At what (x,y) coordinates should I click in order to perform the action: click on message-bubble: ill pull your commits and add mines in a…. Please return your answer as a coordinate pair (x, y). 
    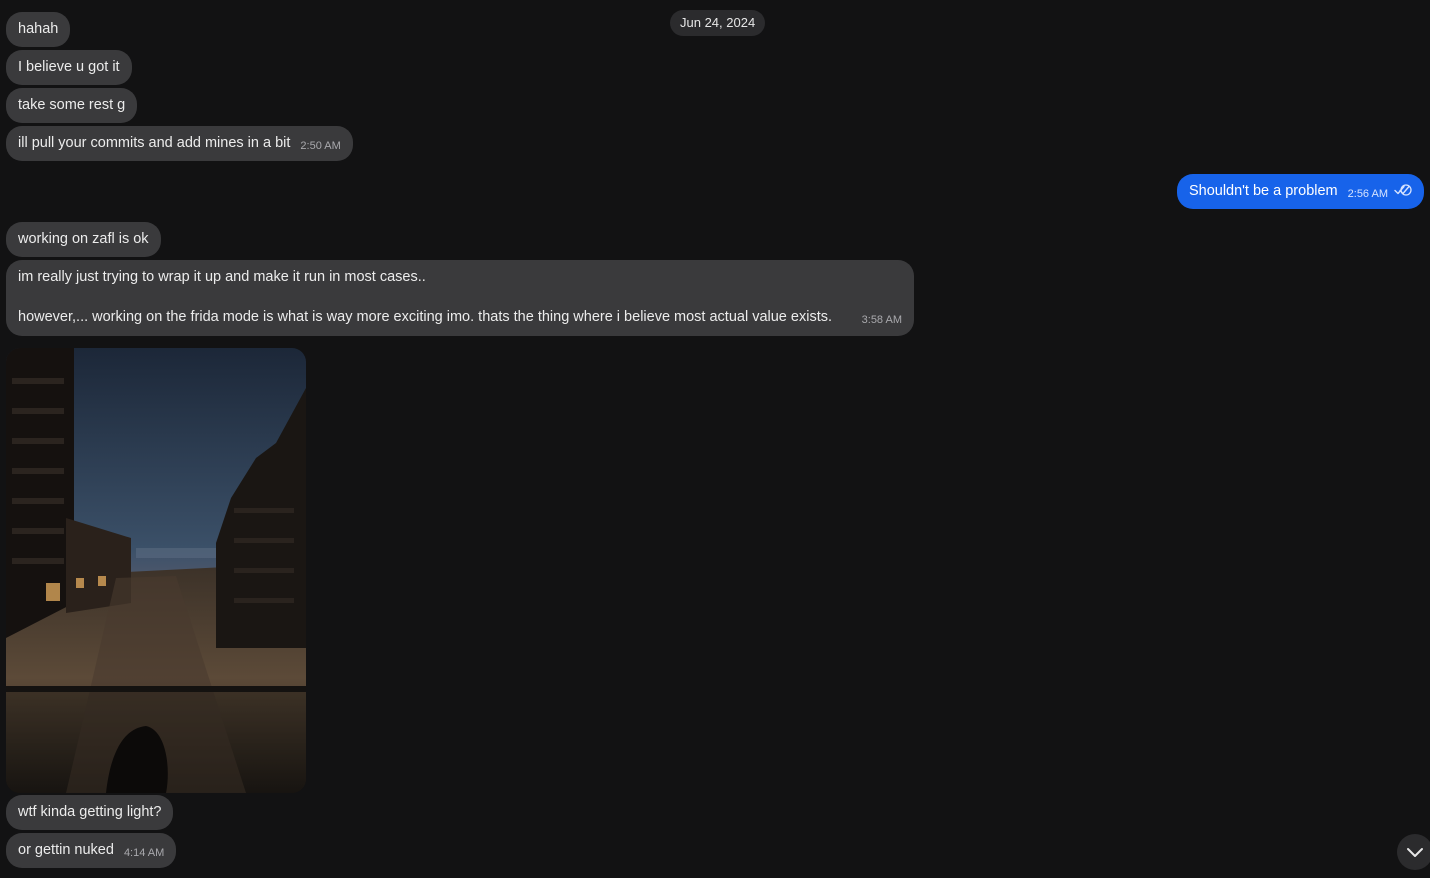
    Looking at the image, I should click on (179, 143).